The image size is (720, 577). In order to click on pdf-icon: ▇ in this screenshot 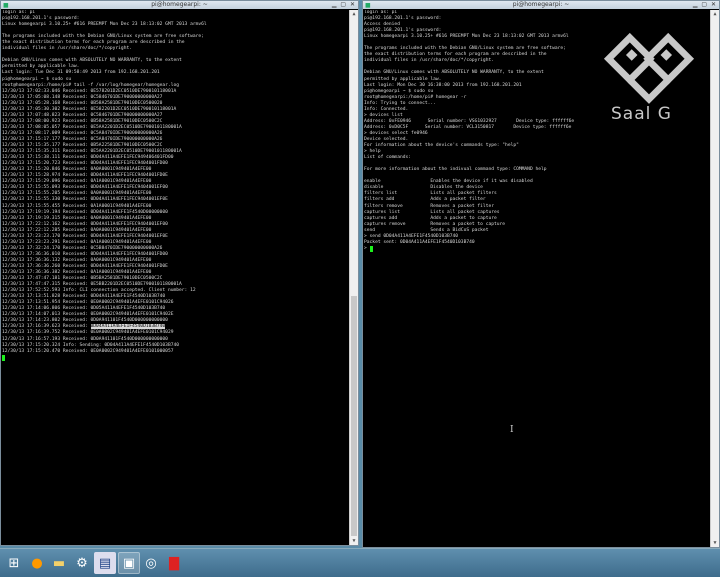, I will do `click(174, 563)`.